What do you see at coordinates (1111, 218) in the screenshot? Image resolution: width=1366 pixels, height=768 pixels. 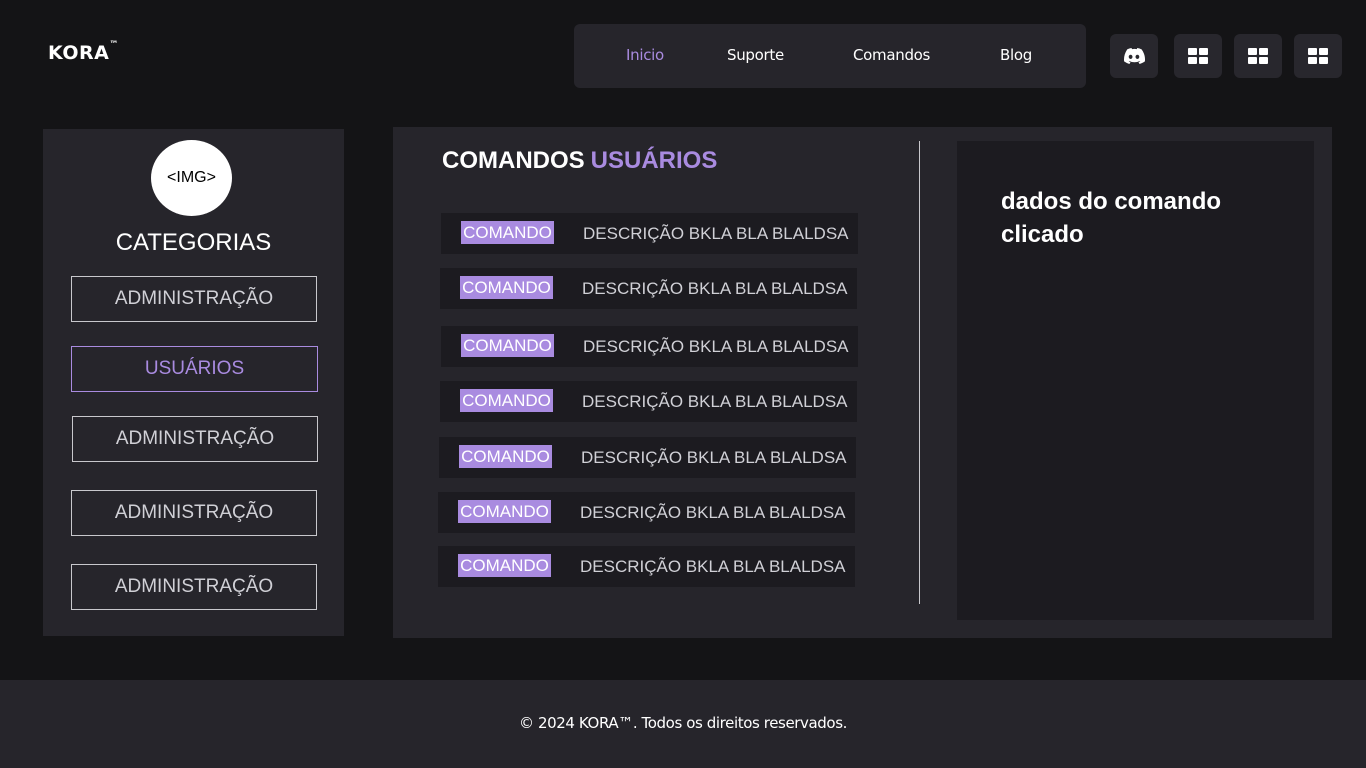 I see `command-detail-text: dados do comando clicado` at bounding box center [1111, 218].